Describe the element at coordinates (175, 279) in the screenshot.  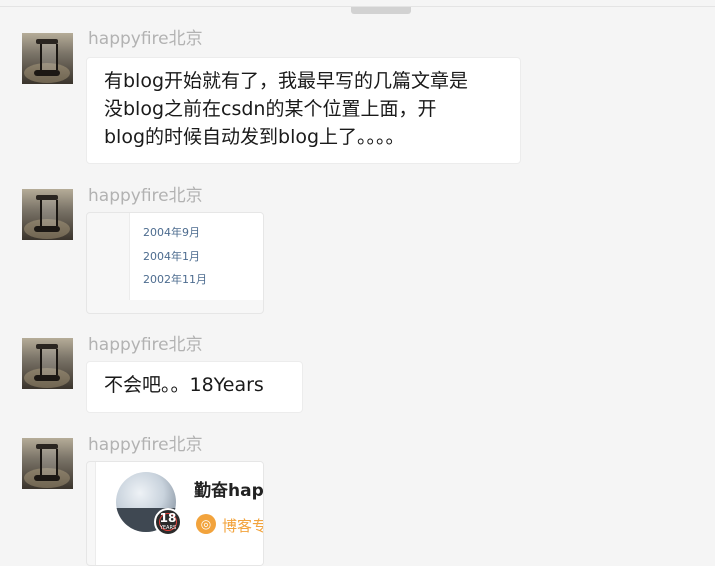
I see `date-link: 2002年11月` at that location.